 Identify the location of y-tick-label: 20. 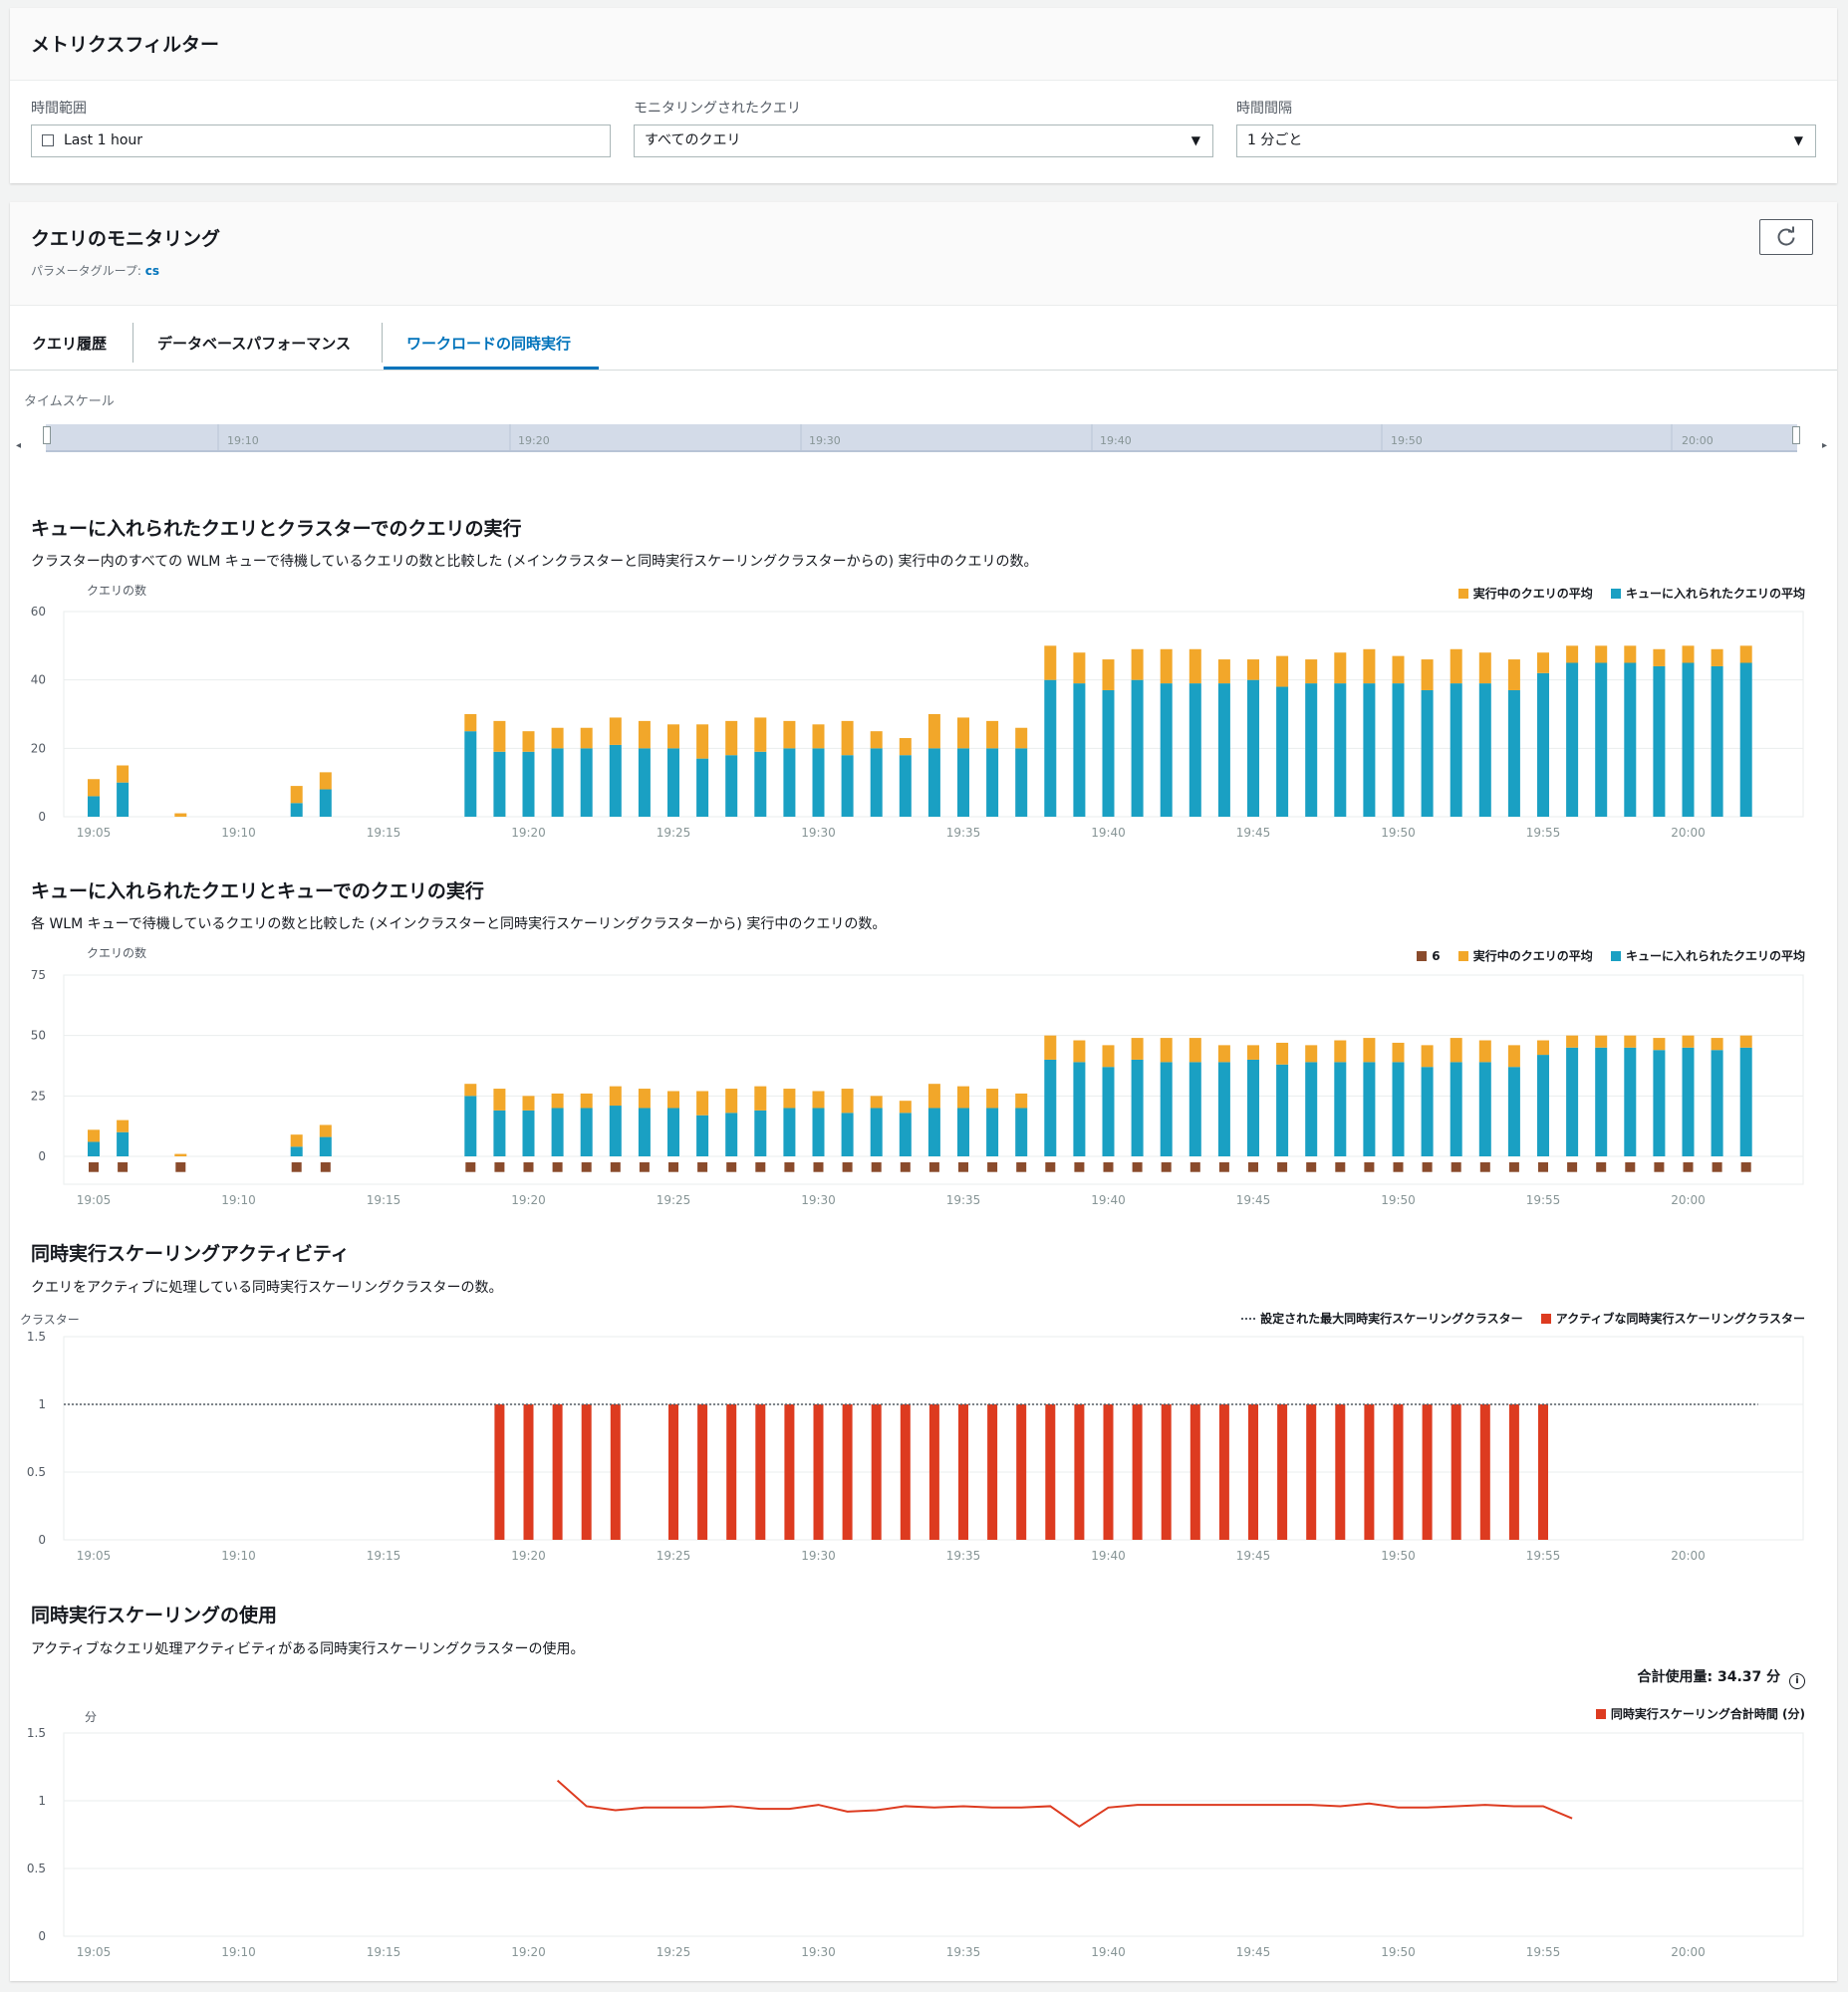
(38, 748).